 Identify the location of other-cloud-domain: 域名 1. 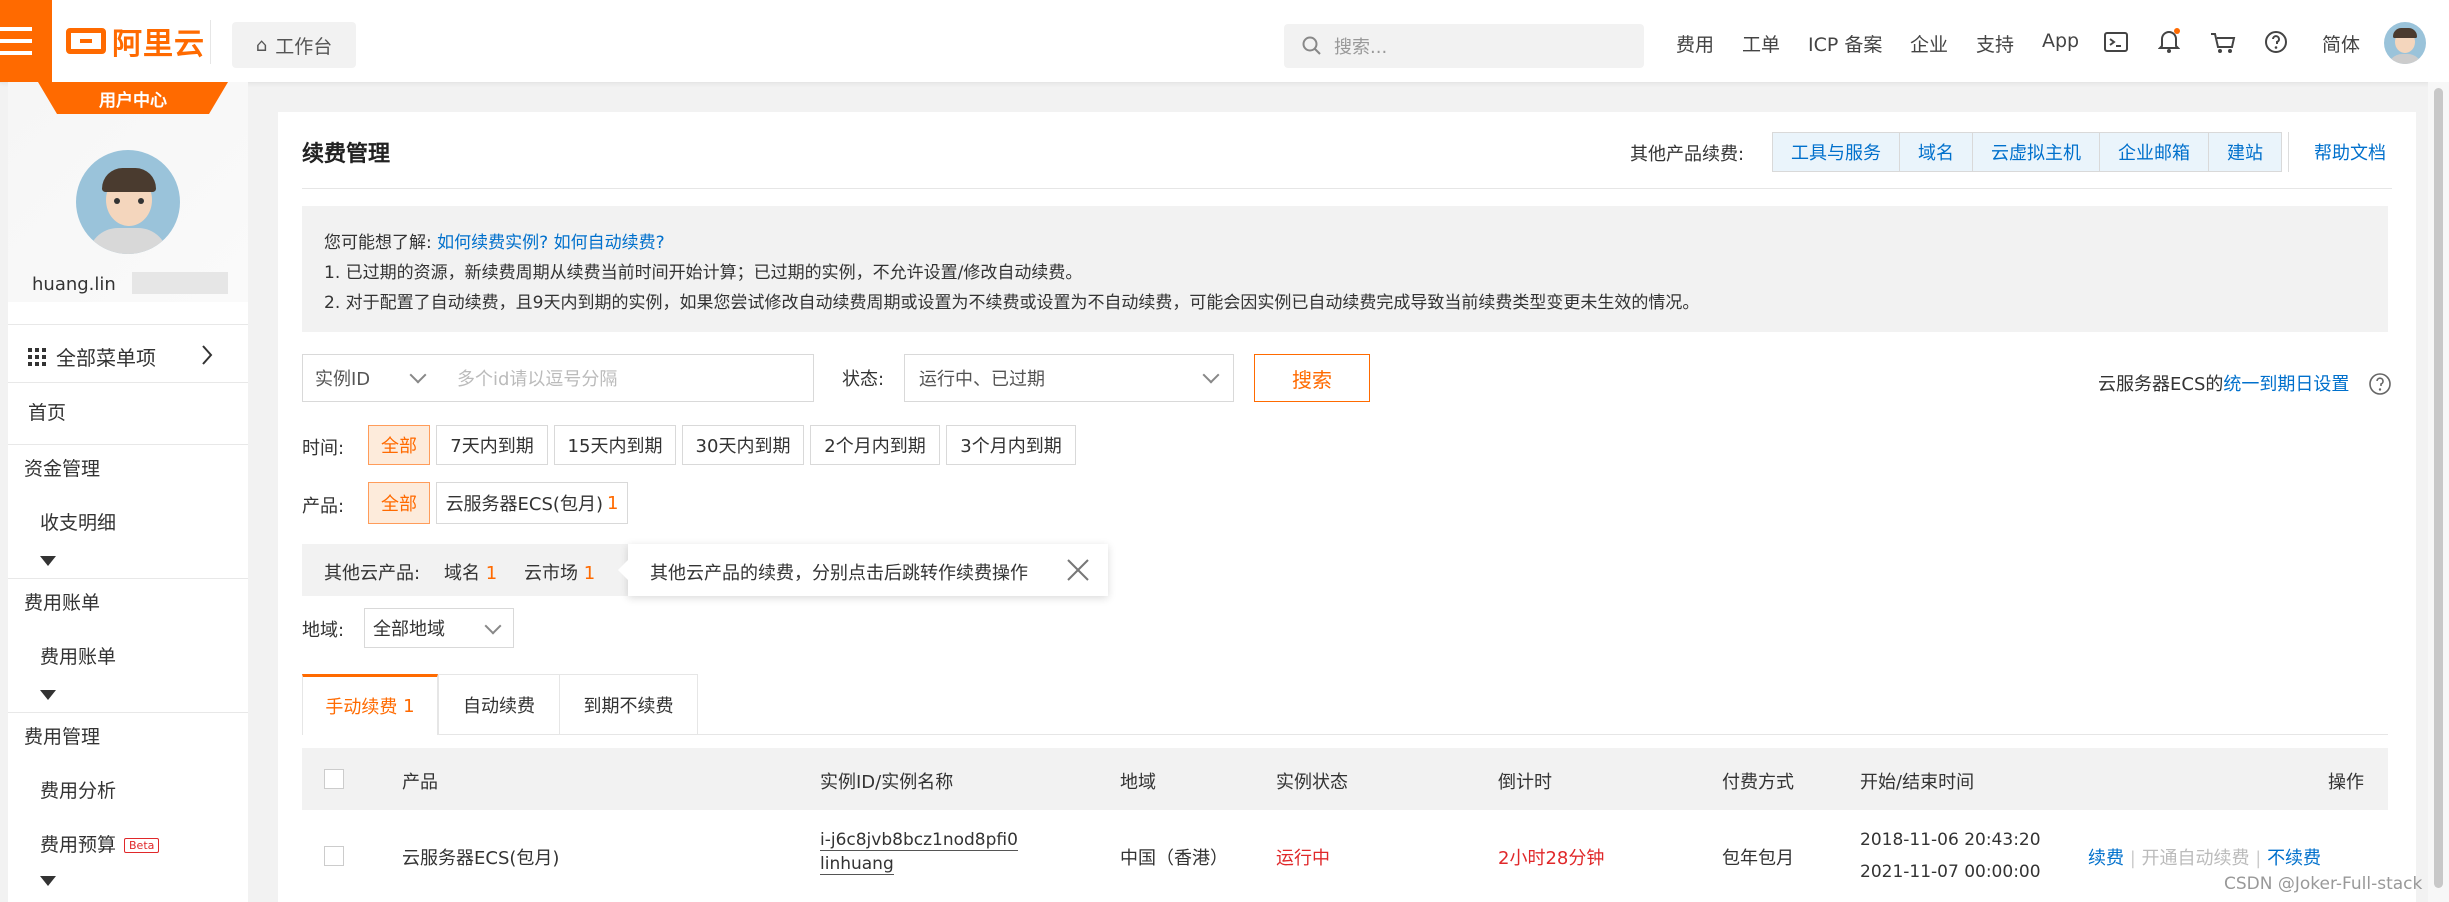
(470, 572).